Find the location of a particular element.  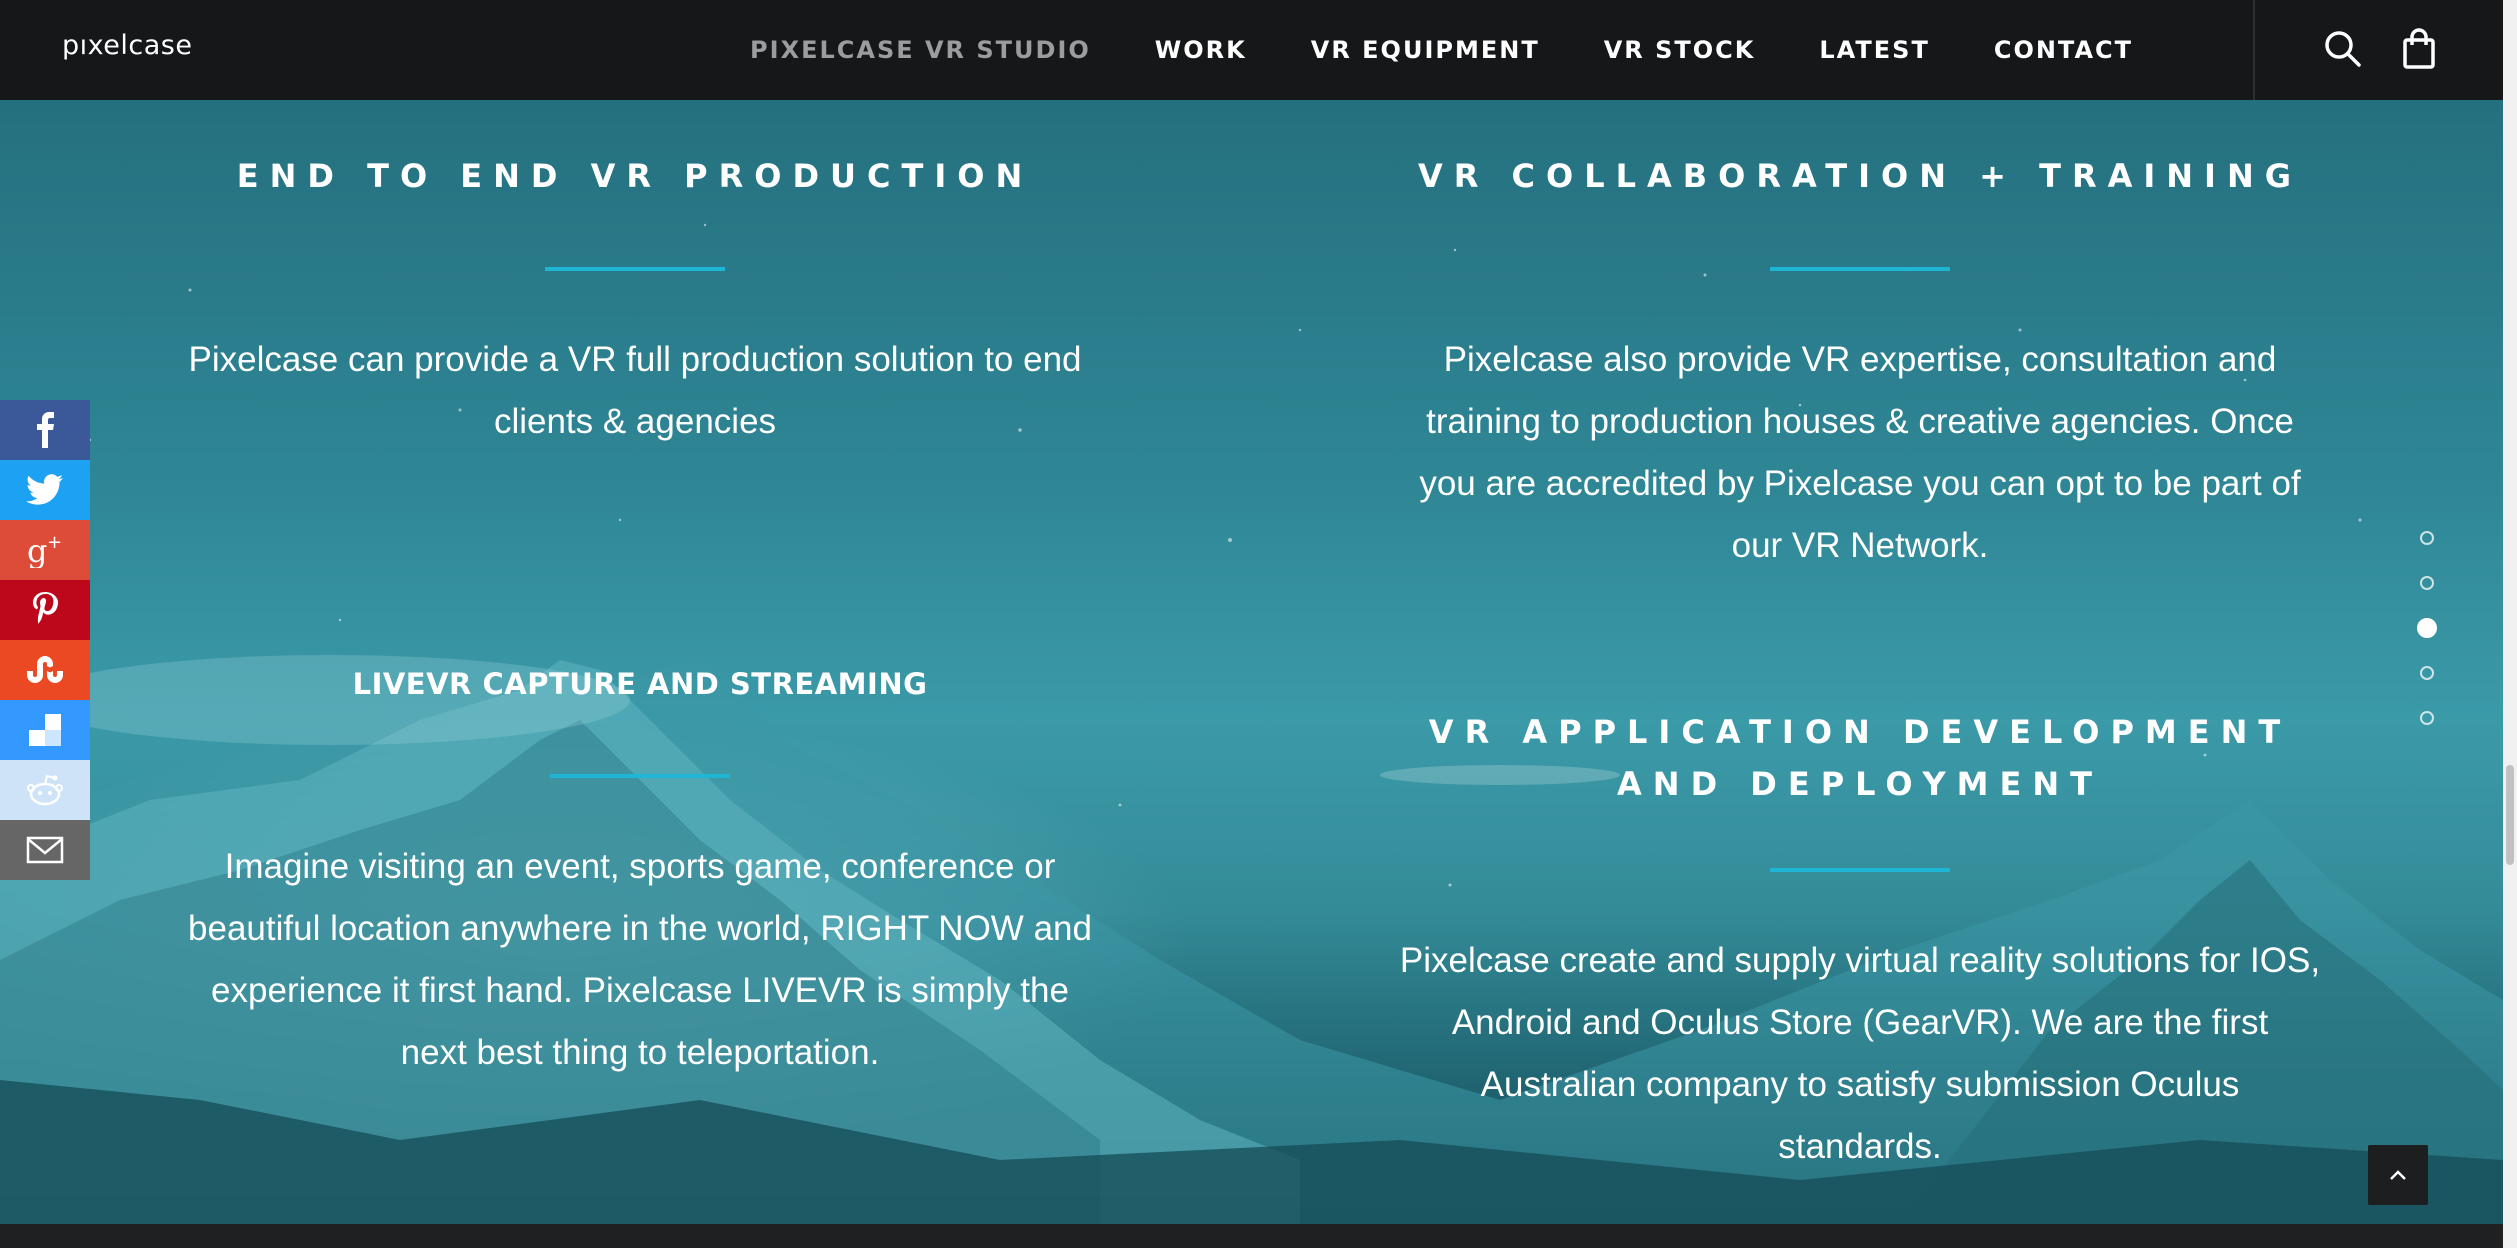

header-divider is located at coordinates (2254, 50).